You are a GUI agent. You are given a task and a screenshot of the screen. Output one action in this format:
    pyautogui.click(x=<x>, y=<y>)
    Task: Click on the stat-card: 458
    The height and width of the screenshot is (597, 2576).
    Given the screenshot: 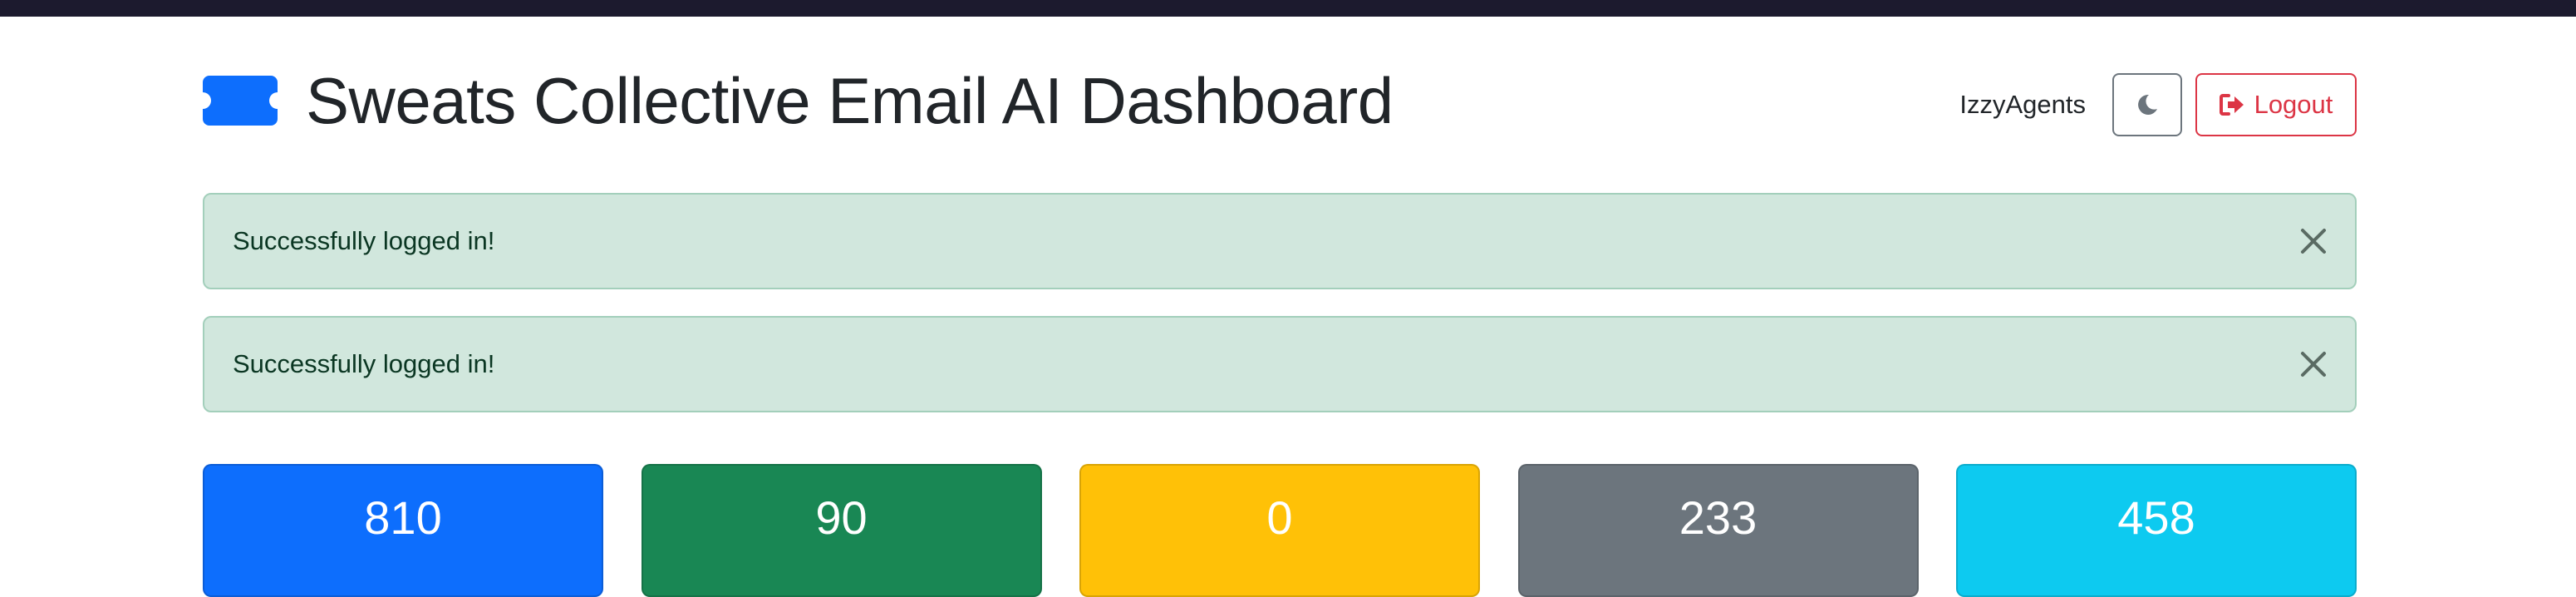 What is the action you would take?
    pyautogui.click(x=2156, y=530)
    